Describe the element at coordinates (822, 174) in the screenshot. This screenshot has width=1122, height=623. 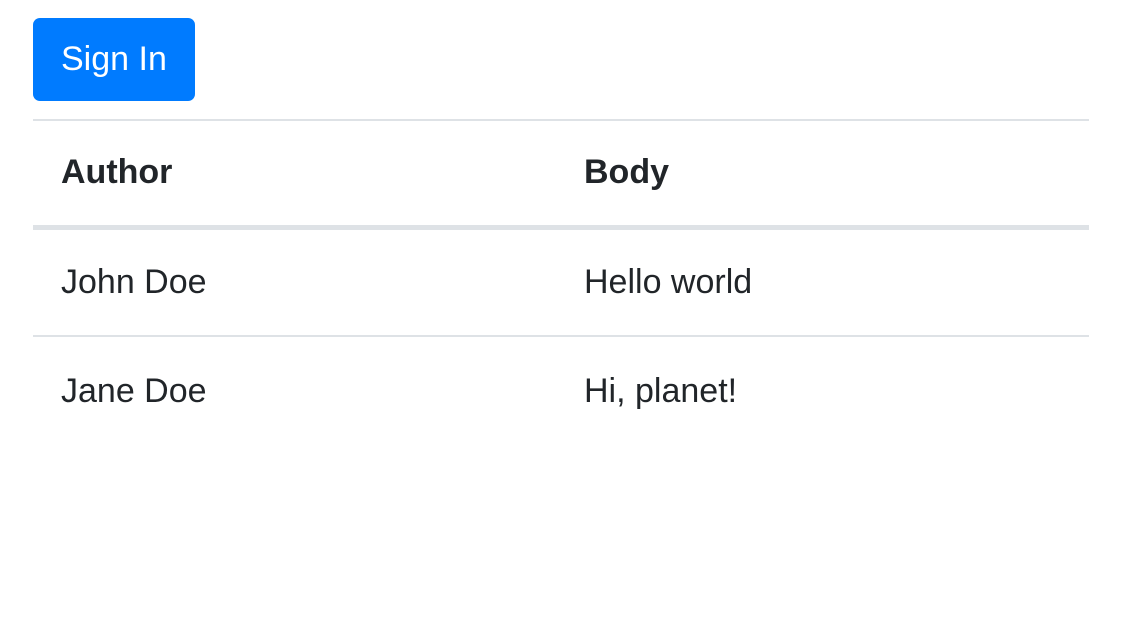
I see `column-header-body: Body` at that location.